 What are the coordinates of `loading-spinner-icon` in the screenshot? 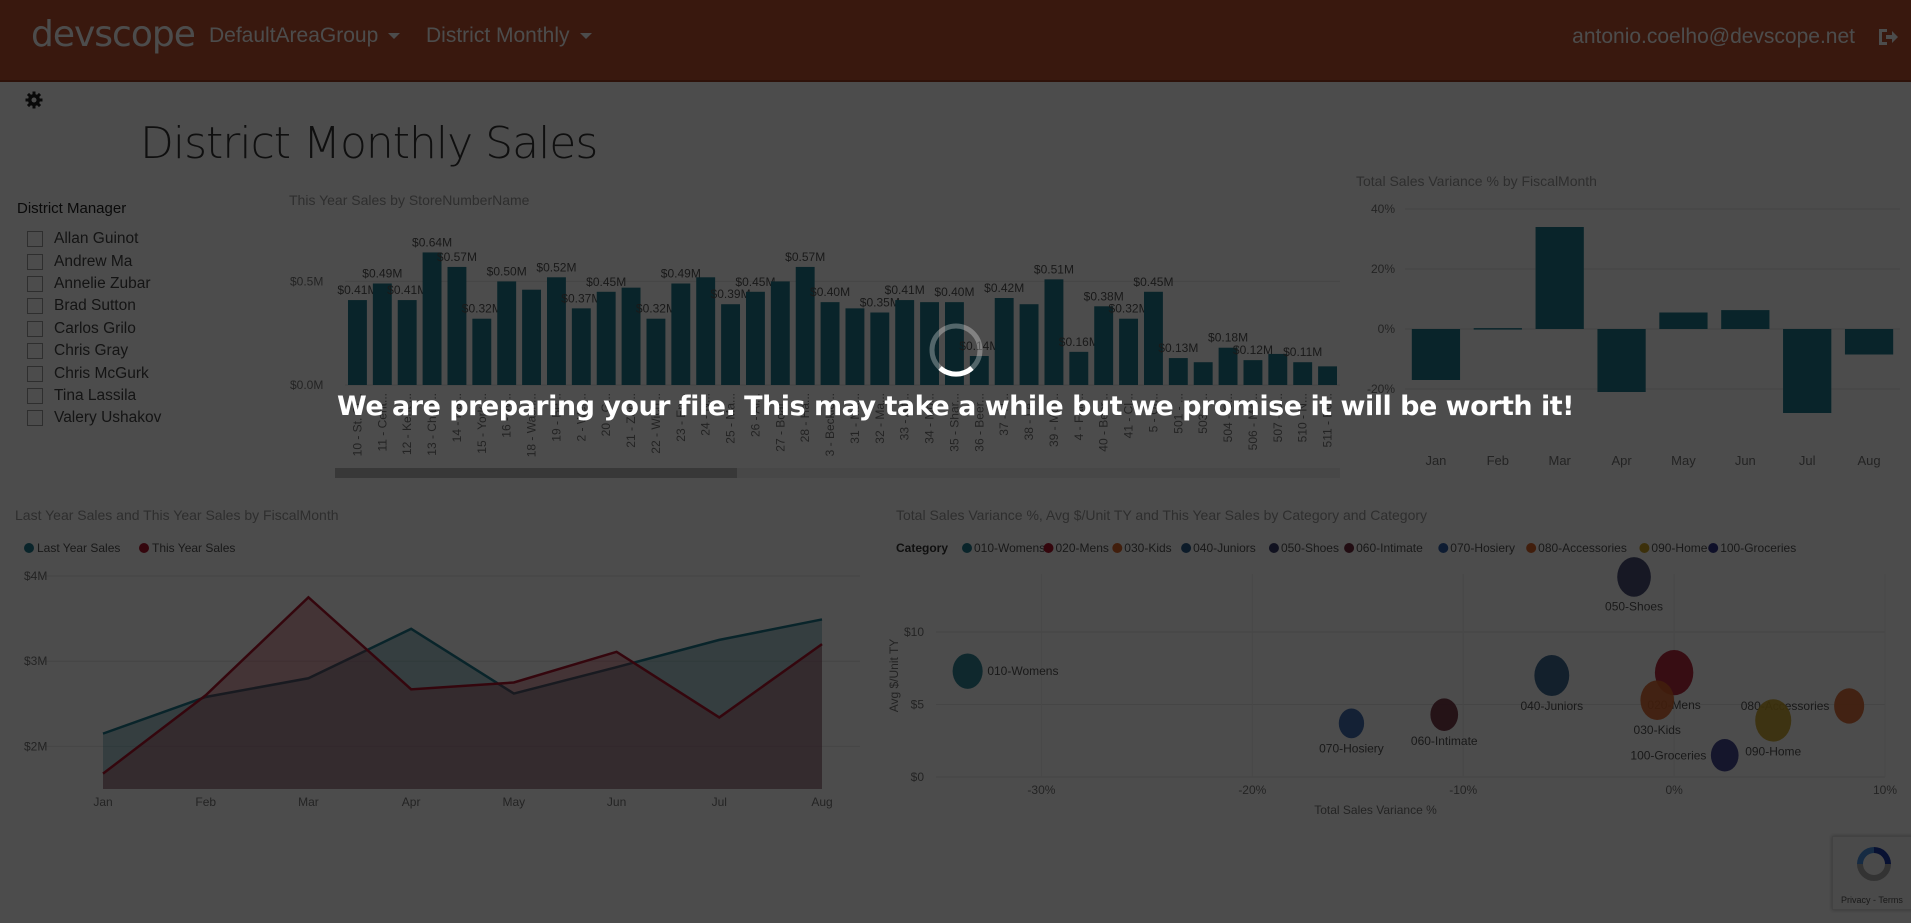 It's located at (956, 350).